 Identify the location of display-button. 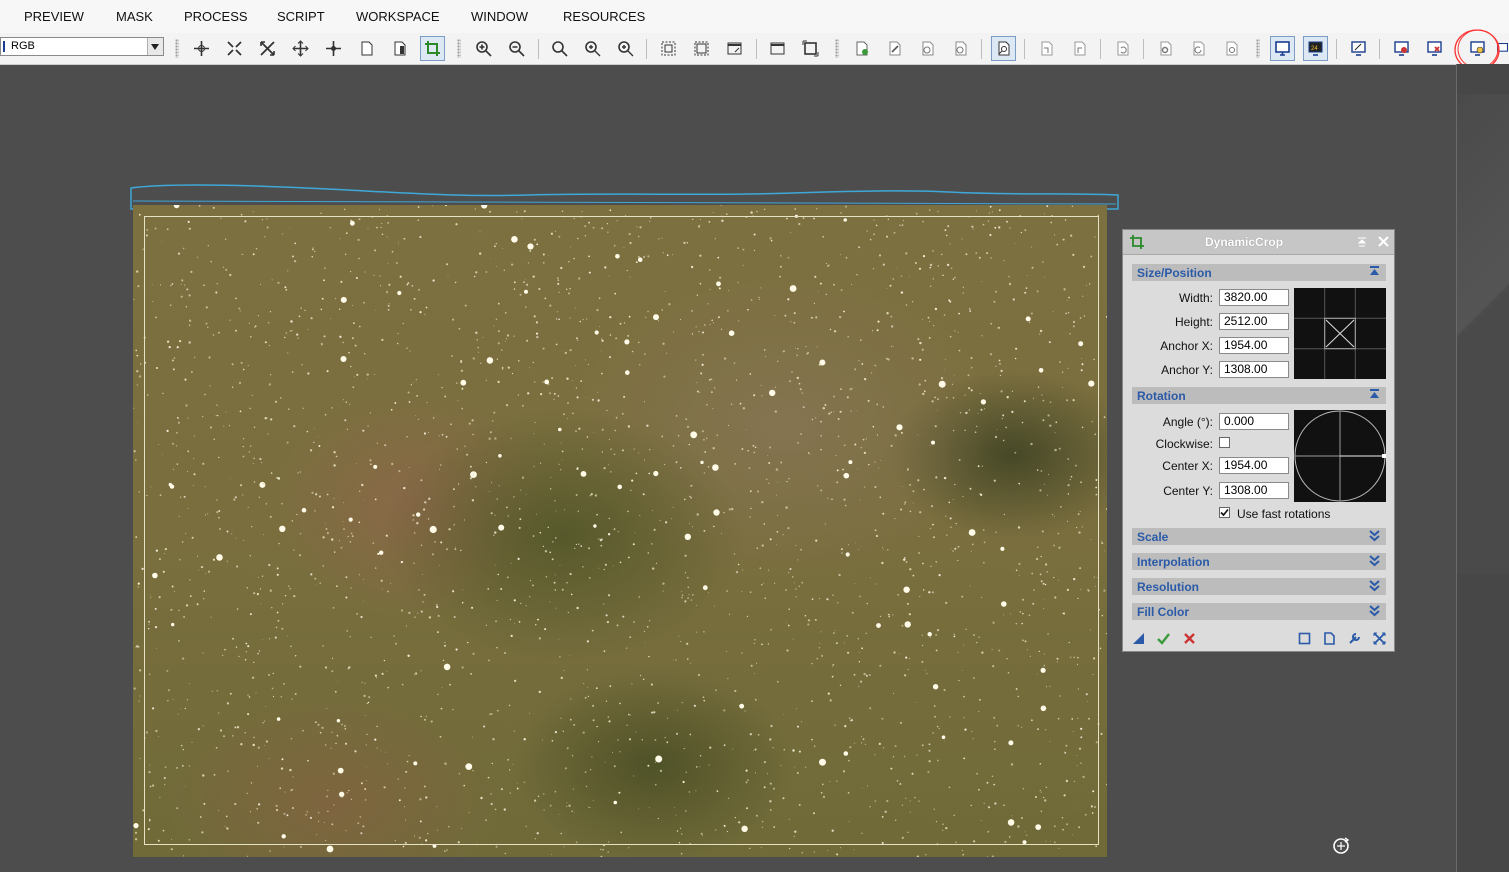
(1282, 48).